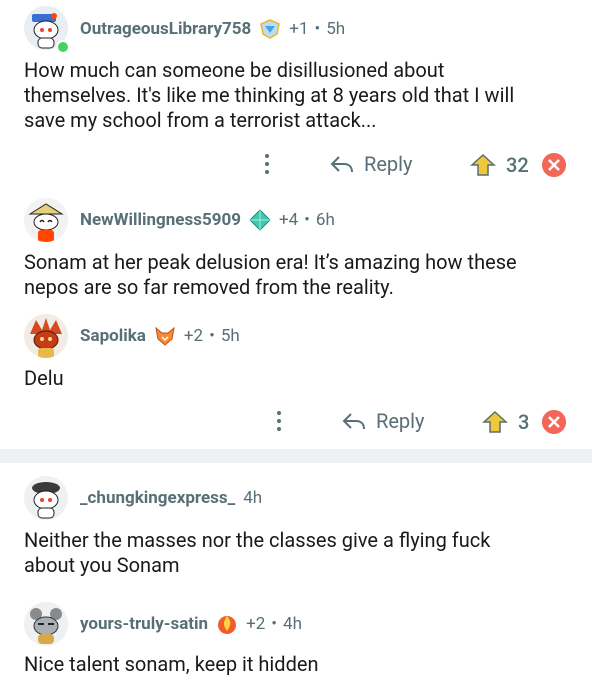  I want to click on fox-award-icon, so click(165, 336).